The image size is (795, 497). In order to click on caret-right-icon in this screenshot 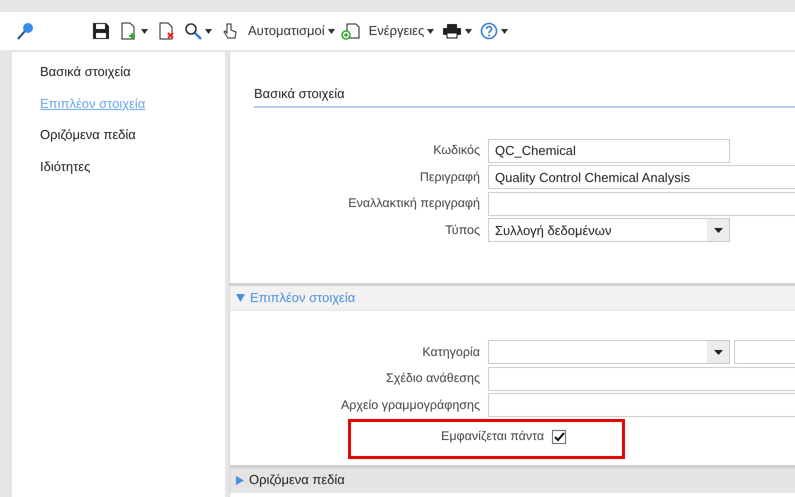, I will do `click(240, 480)`.